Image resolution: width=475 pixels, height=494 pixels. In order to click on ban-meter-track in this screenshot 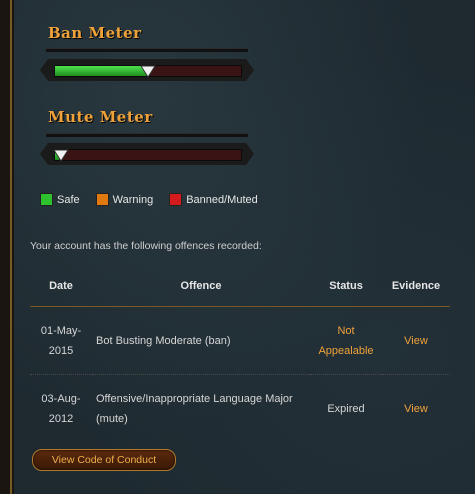, I will do `click(148, 71)`.